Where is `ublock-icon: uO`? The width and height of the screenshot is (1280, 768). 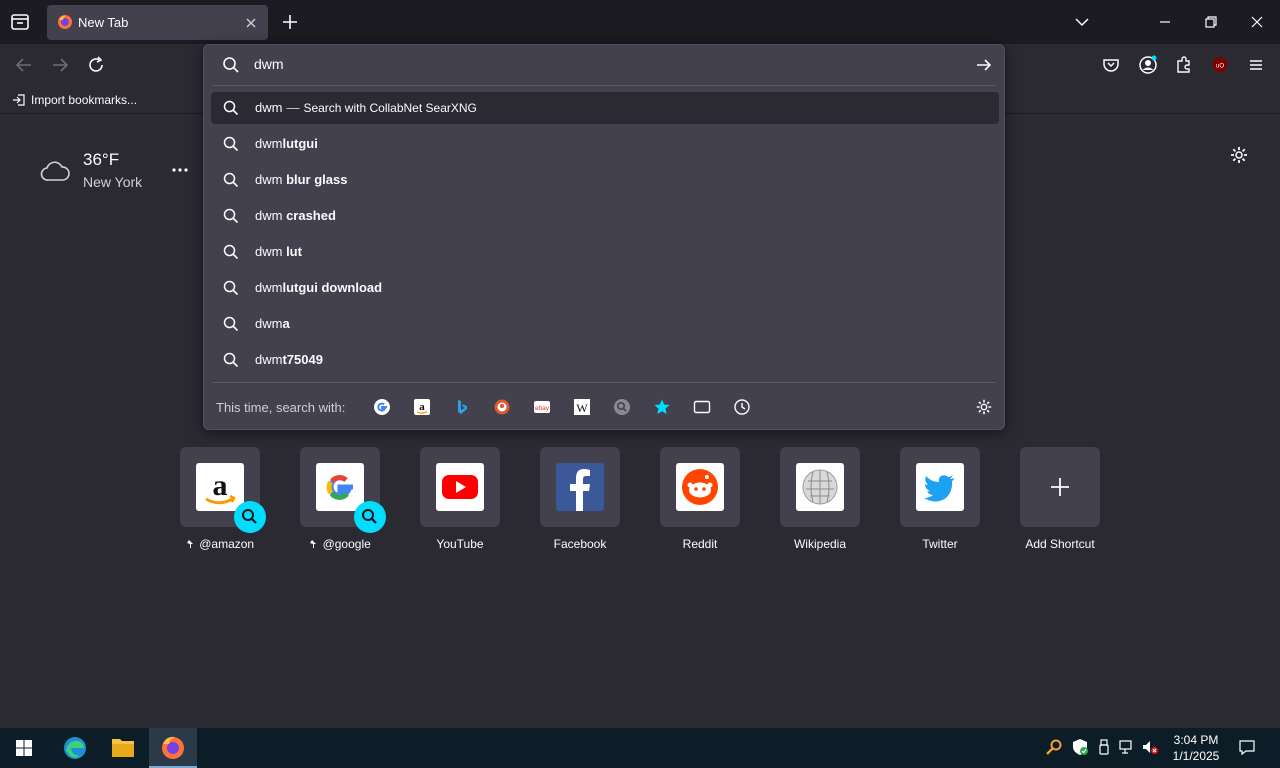
ublock-icon: uO is located at coordinates (1220, 65).